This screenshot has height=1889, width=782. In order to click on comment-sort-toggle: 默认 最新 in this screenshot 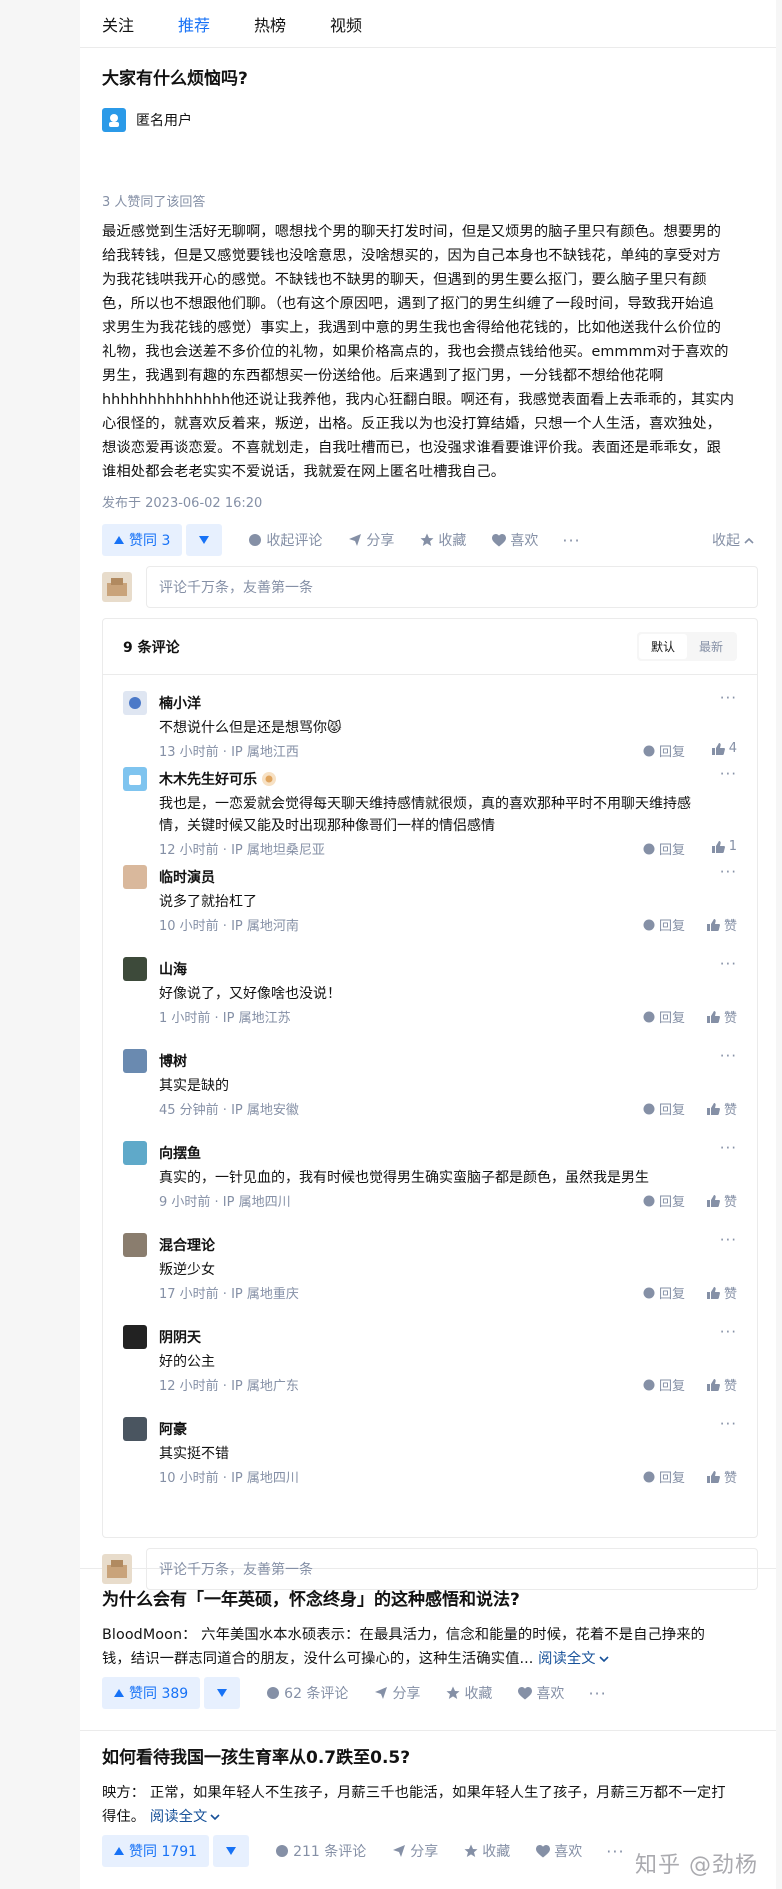, I will do `click(686, 646)`.